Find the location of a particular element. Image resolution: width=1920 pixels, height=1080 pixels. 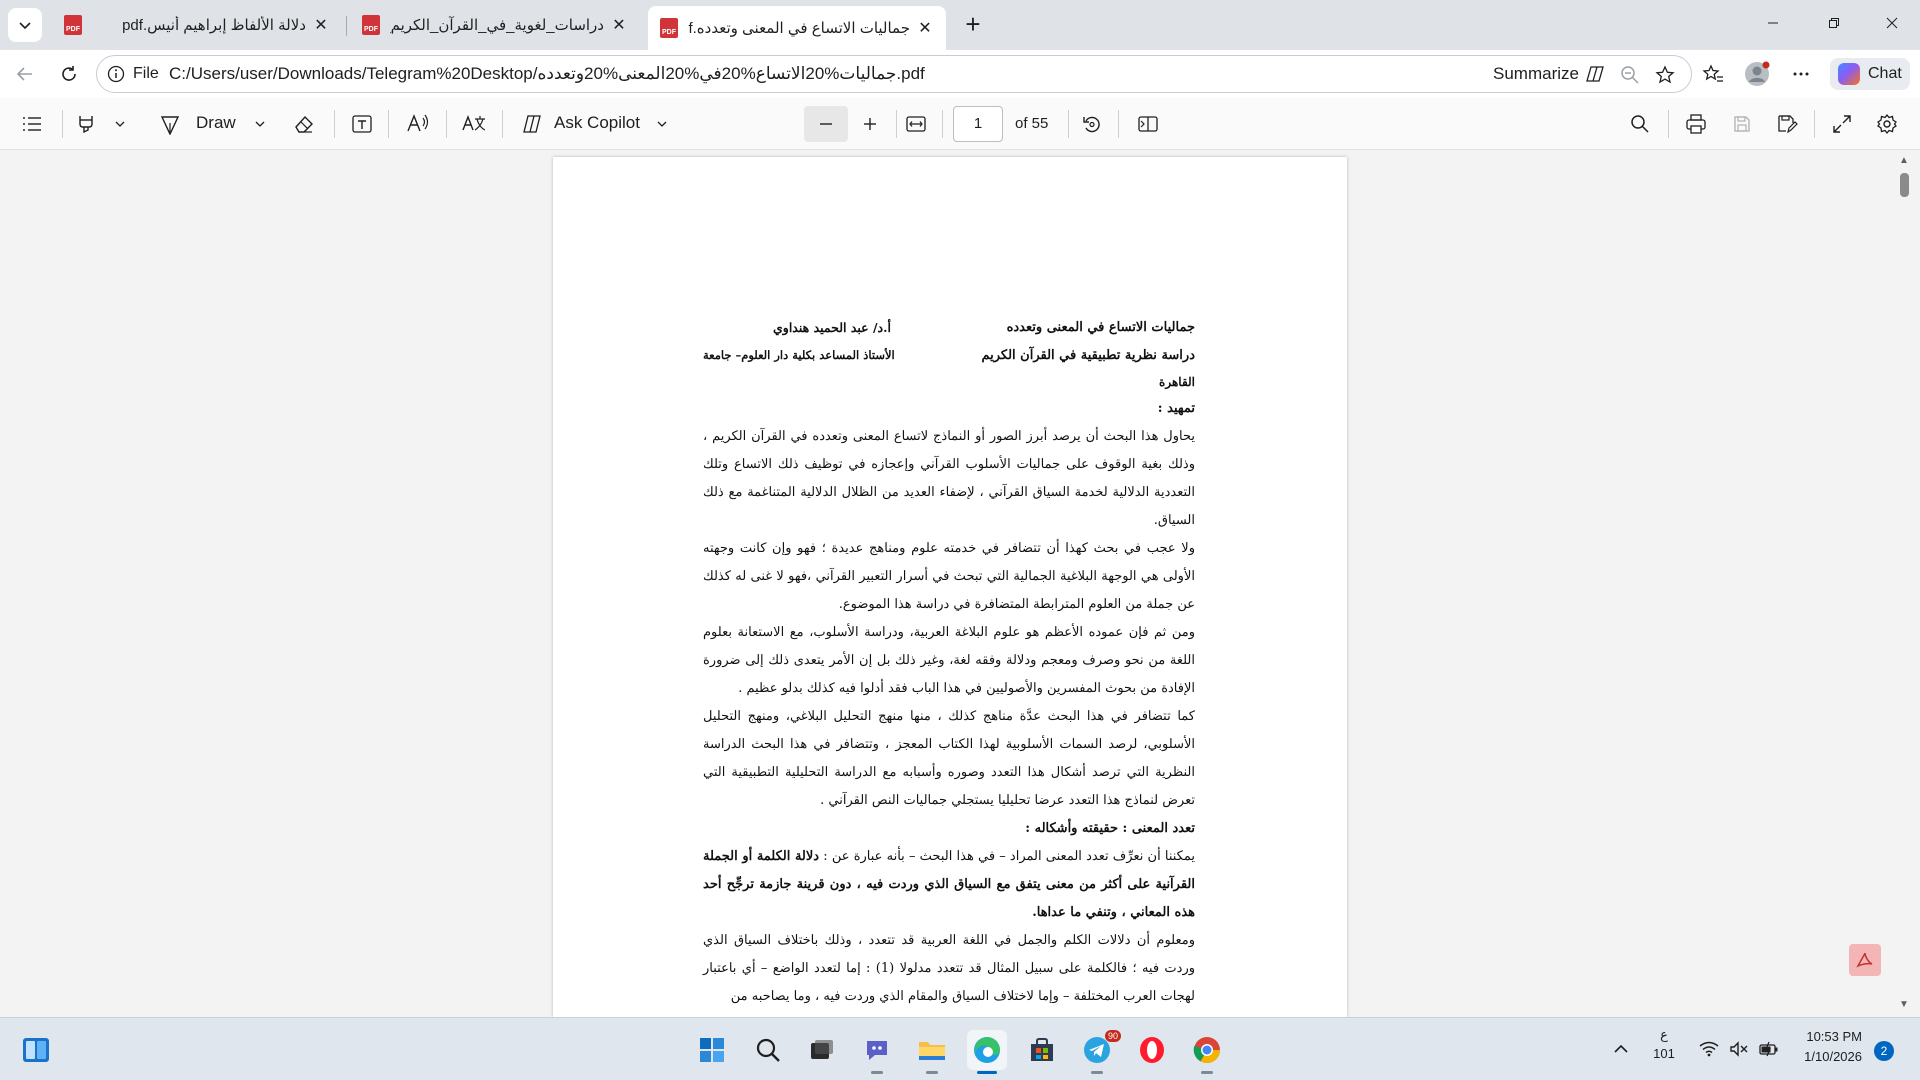

start-button is located at coordinates (712, 1050).